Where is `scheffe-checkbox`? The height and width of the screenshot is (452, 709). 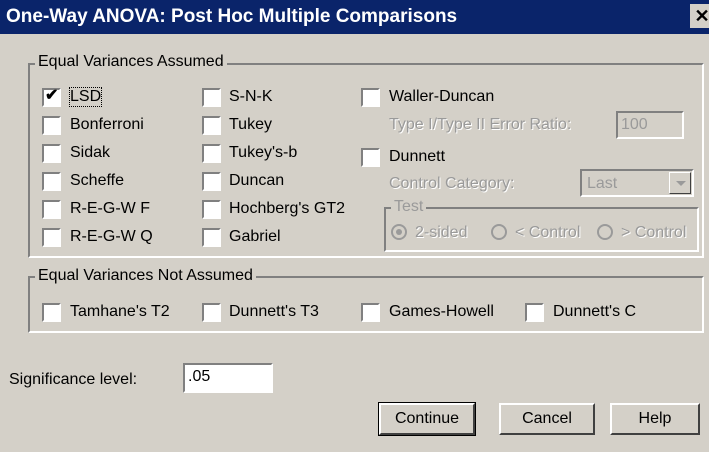
scheffe-checkbox is located at coordinates (51, 181).